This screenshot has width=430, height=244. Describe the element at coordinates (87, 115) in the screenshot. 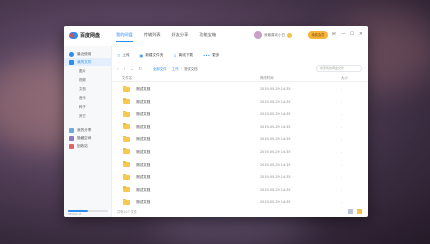

I see `sidebar-item-others: 其它` at that location.